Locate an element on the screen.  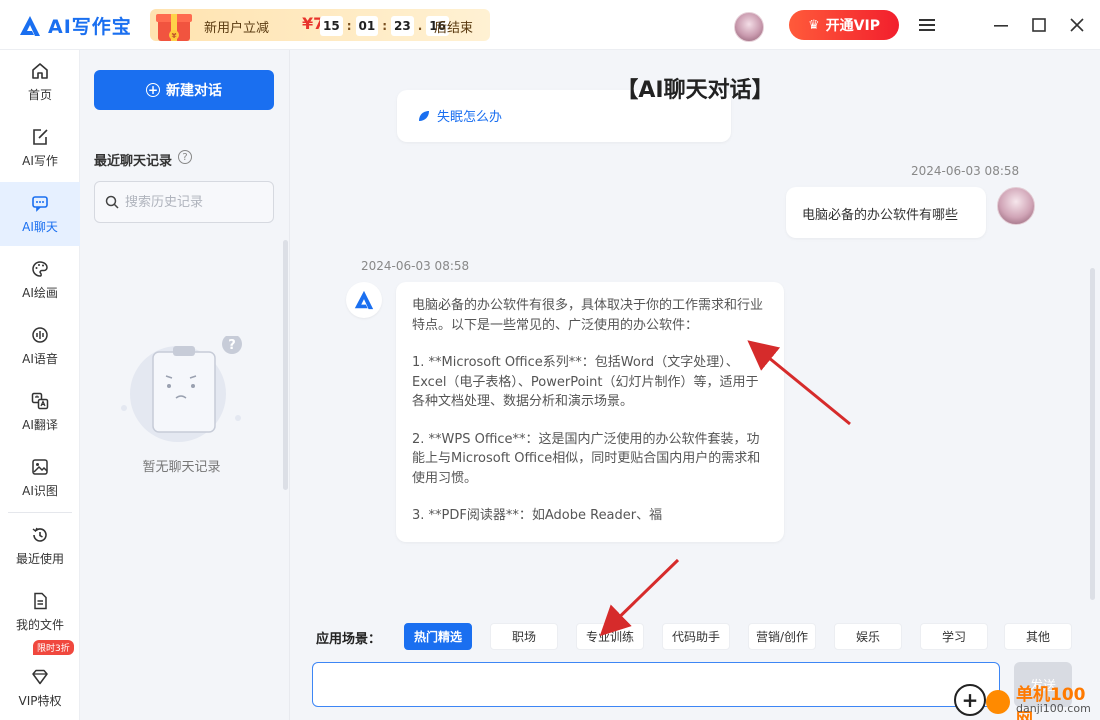
file-icon is located at coordinates (40, 601).